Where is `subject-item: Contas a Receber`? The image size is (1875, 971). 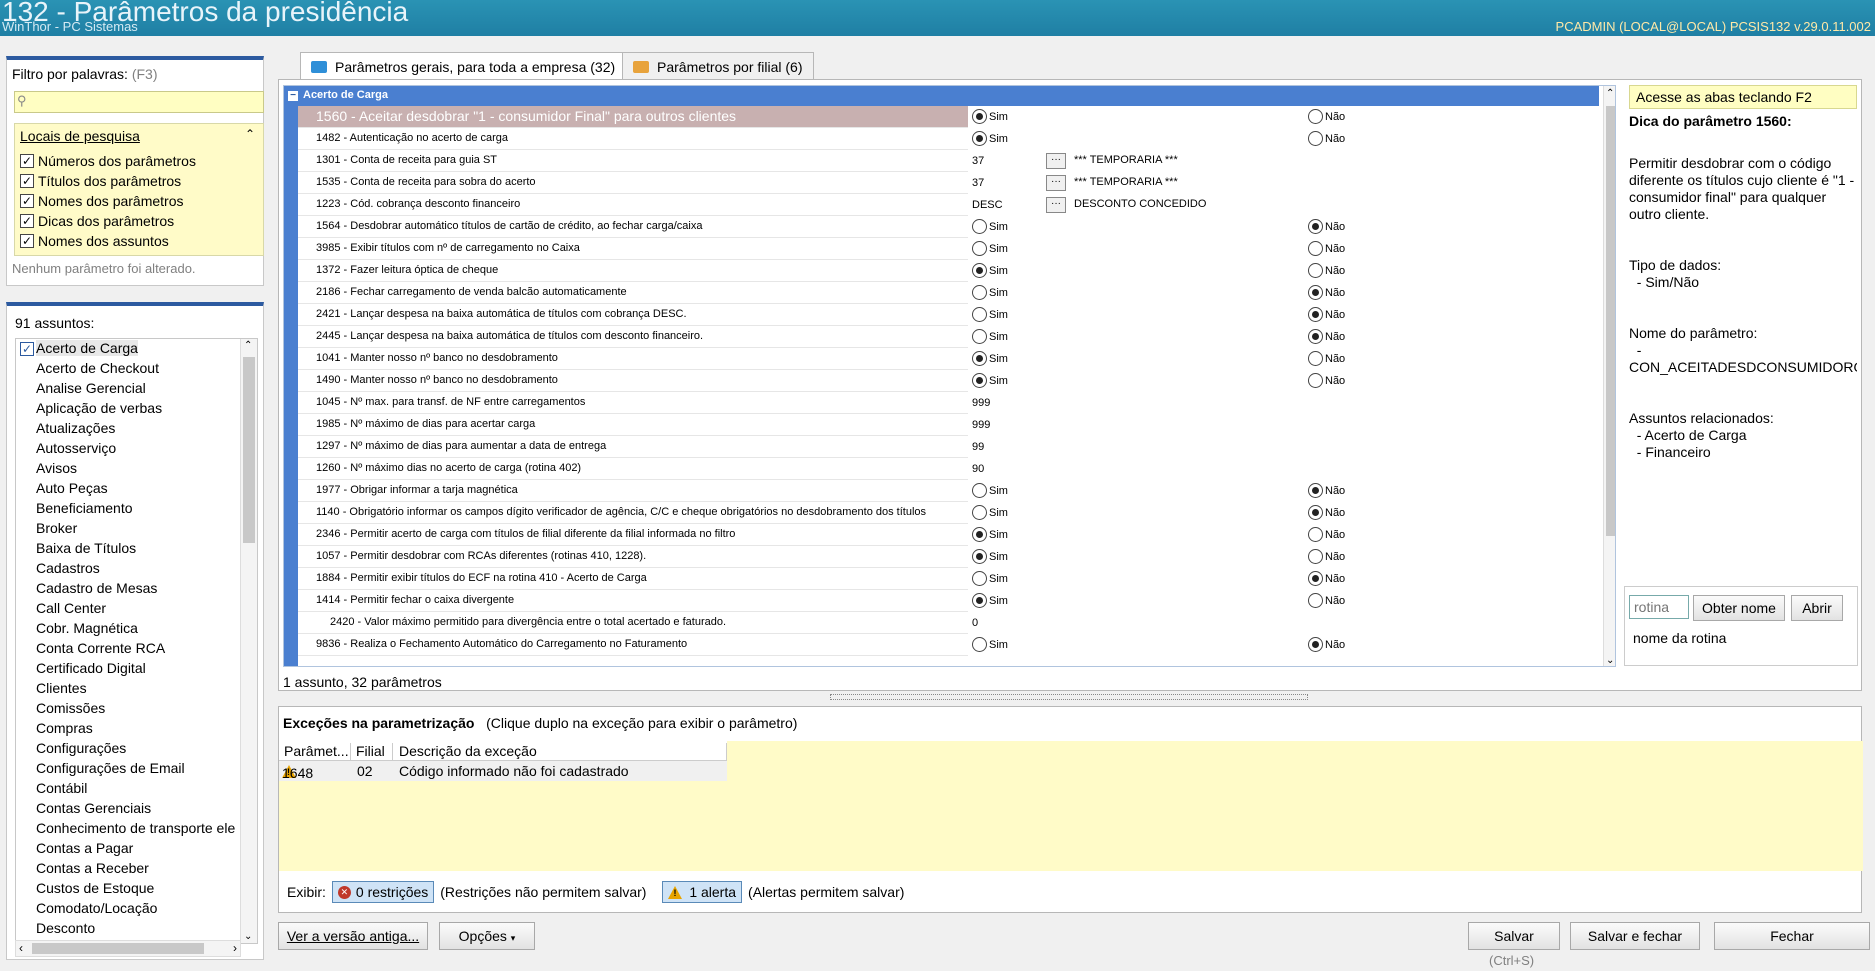 subject-item: Contas a Receber is located at coordinates (92, 868).